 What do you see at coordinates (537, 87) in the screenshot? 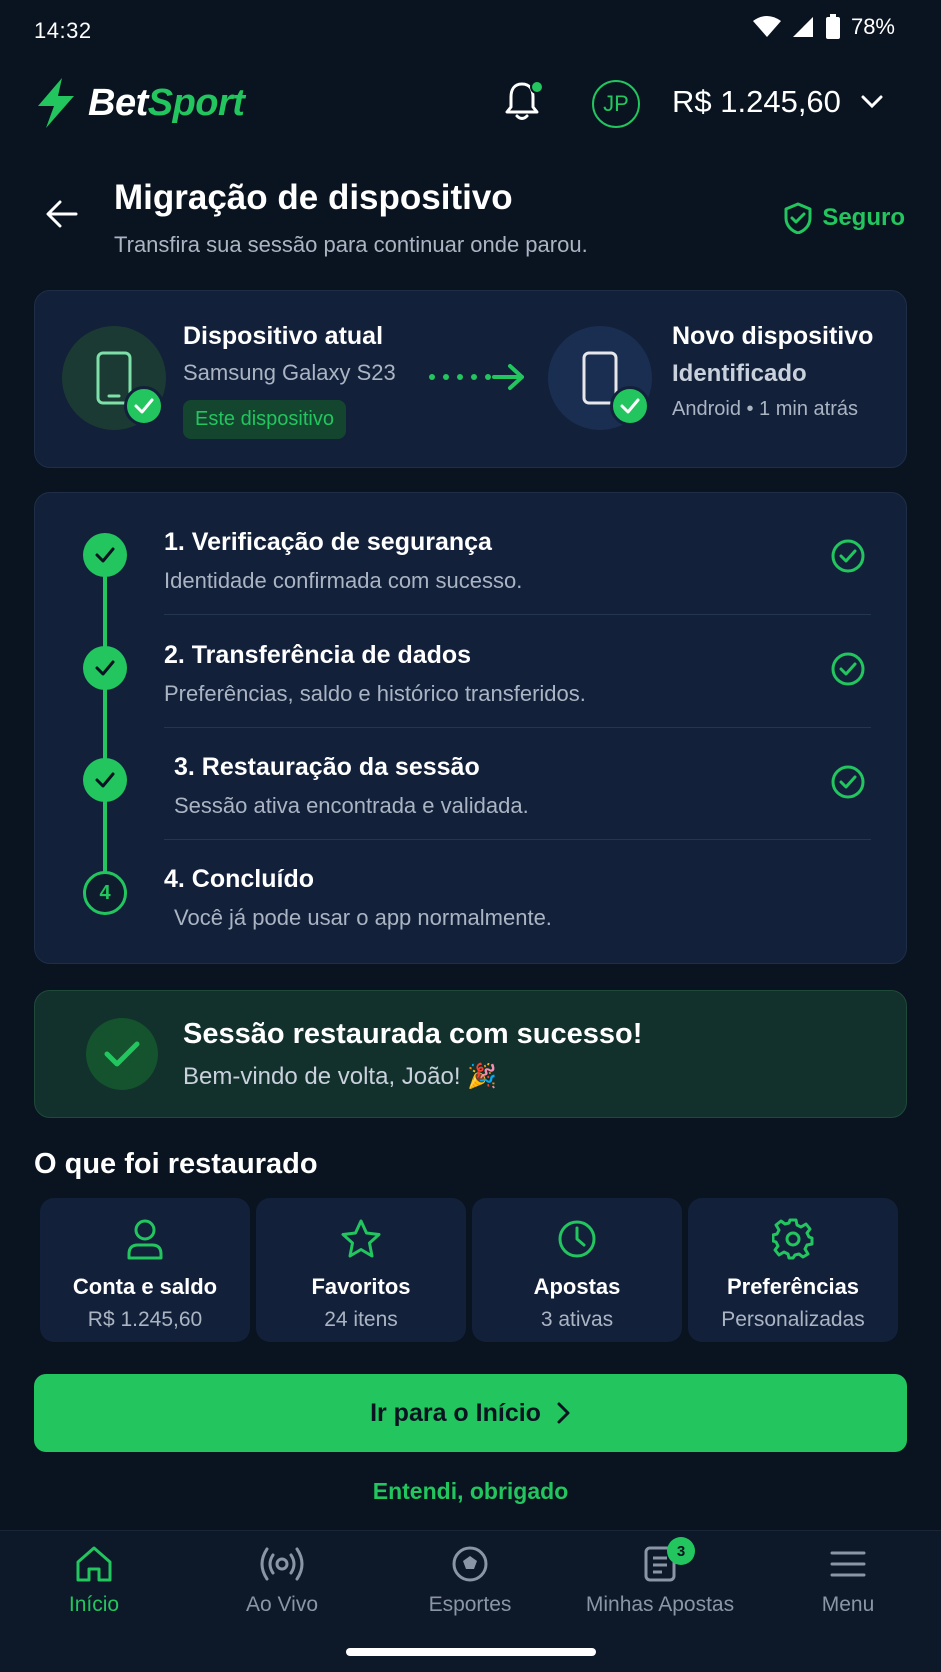
I see `notification-dot` at bounding box center [537, 87].